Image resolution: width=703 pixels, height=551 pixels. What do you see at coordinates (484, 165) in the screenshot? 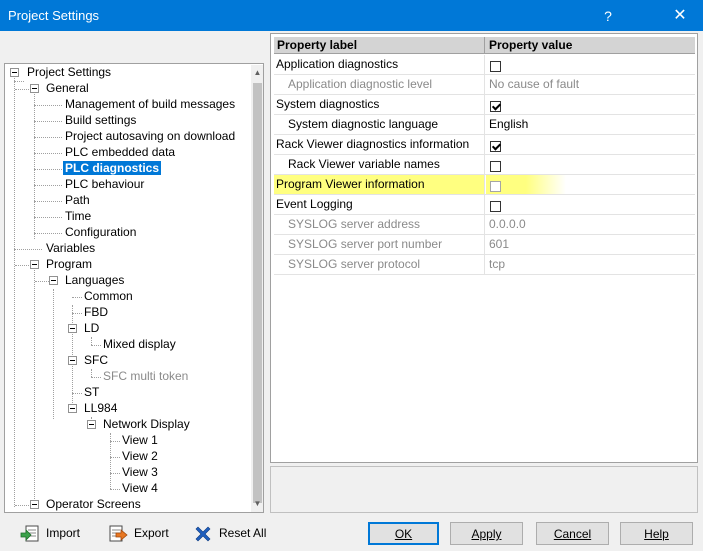
I see `property-row-rack-viewer-variable-names: Rack Viewer variable names` at bounding box center [484, 165].